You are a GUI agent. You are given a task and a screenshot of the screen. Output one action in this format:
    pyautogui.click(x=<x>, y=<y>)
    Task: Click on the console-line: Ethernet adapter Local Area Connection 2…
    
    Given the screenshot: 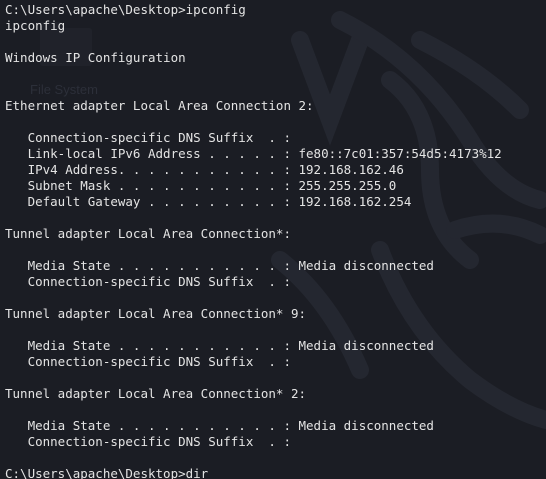 What is the action you would take?
    pyautogui.click(x=159, y=105)
    